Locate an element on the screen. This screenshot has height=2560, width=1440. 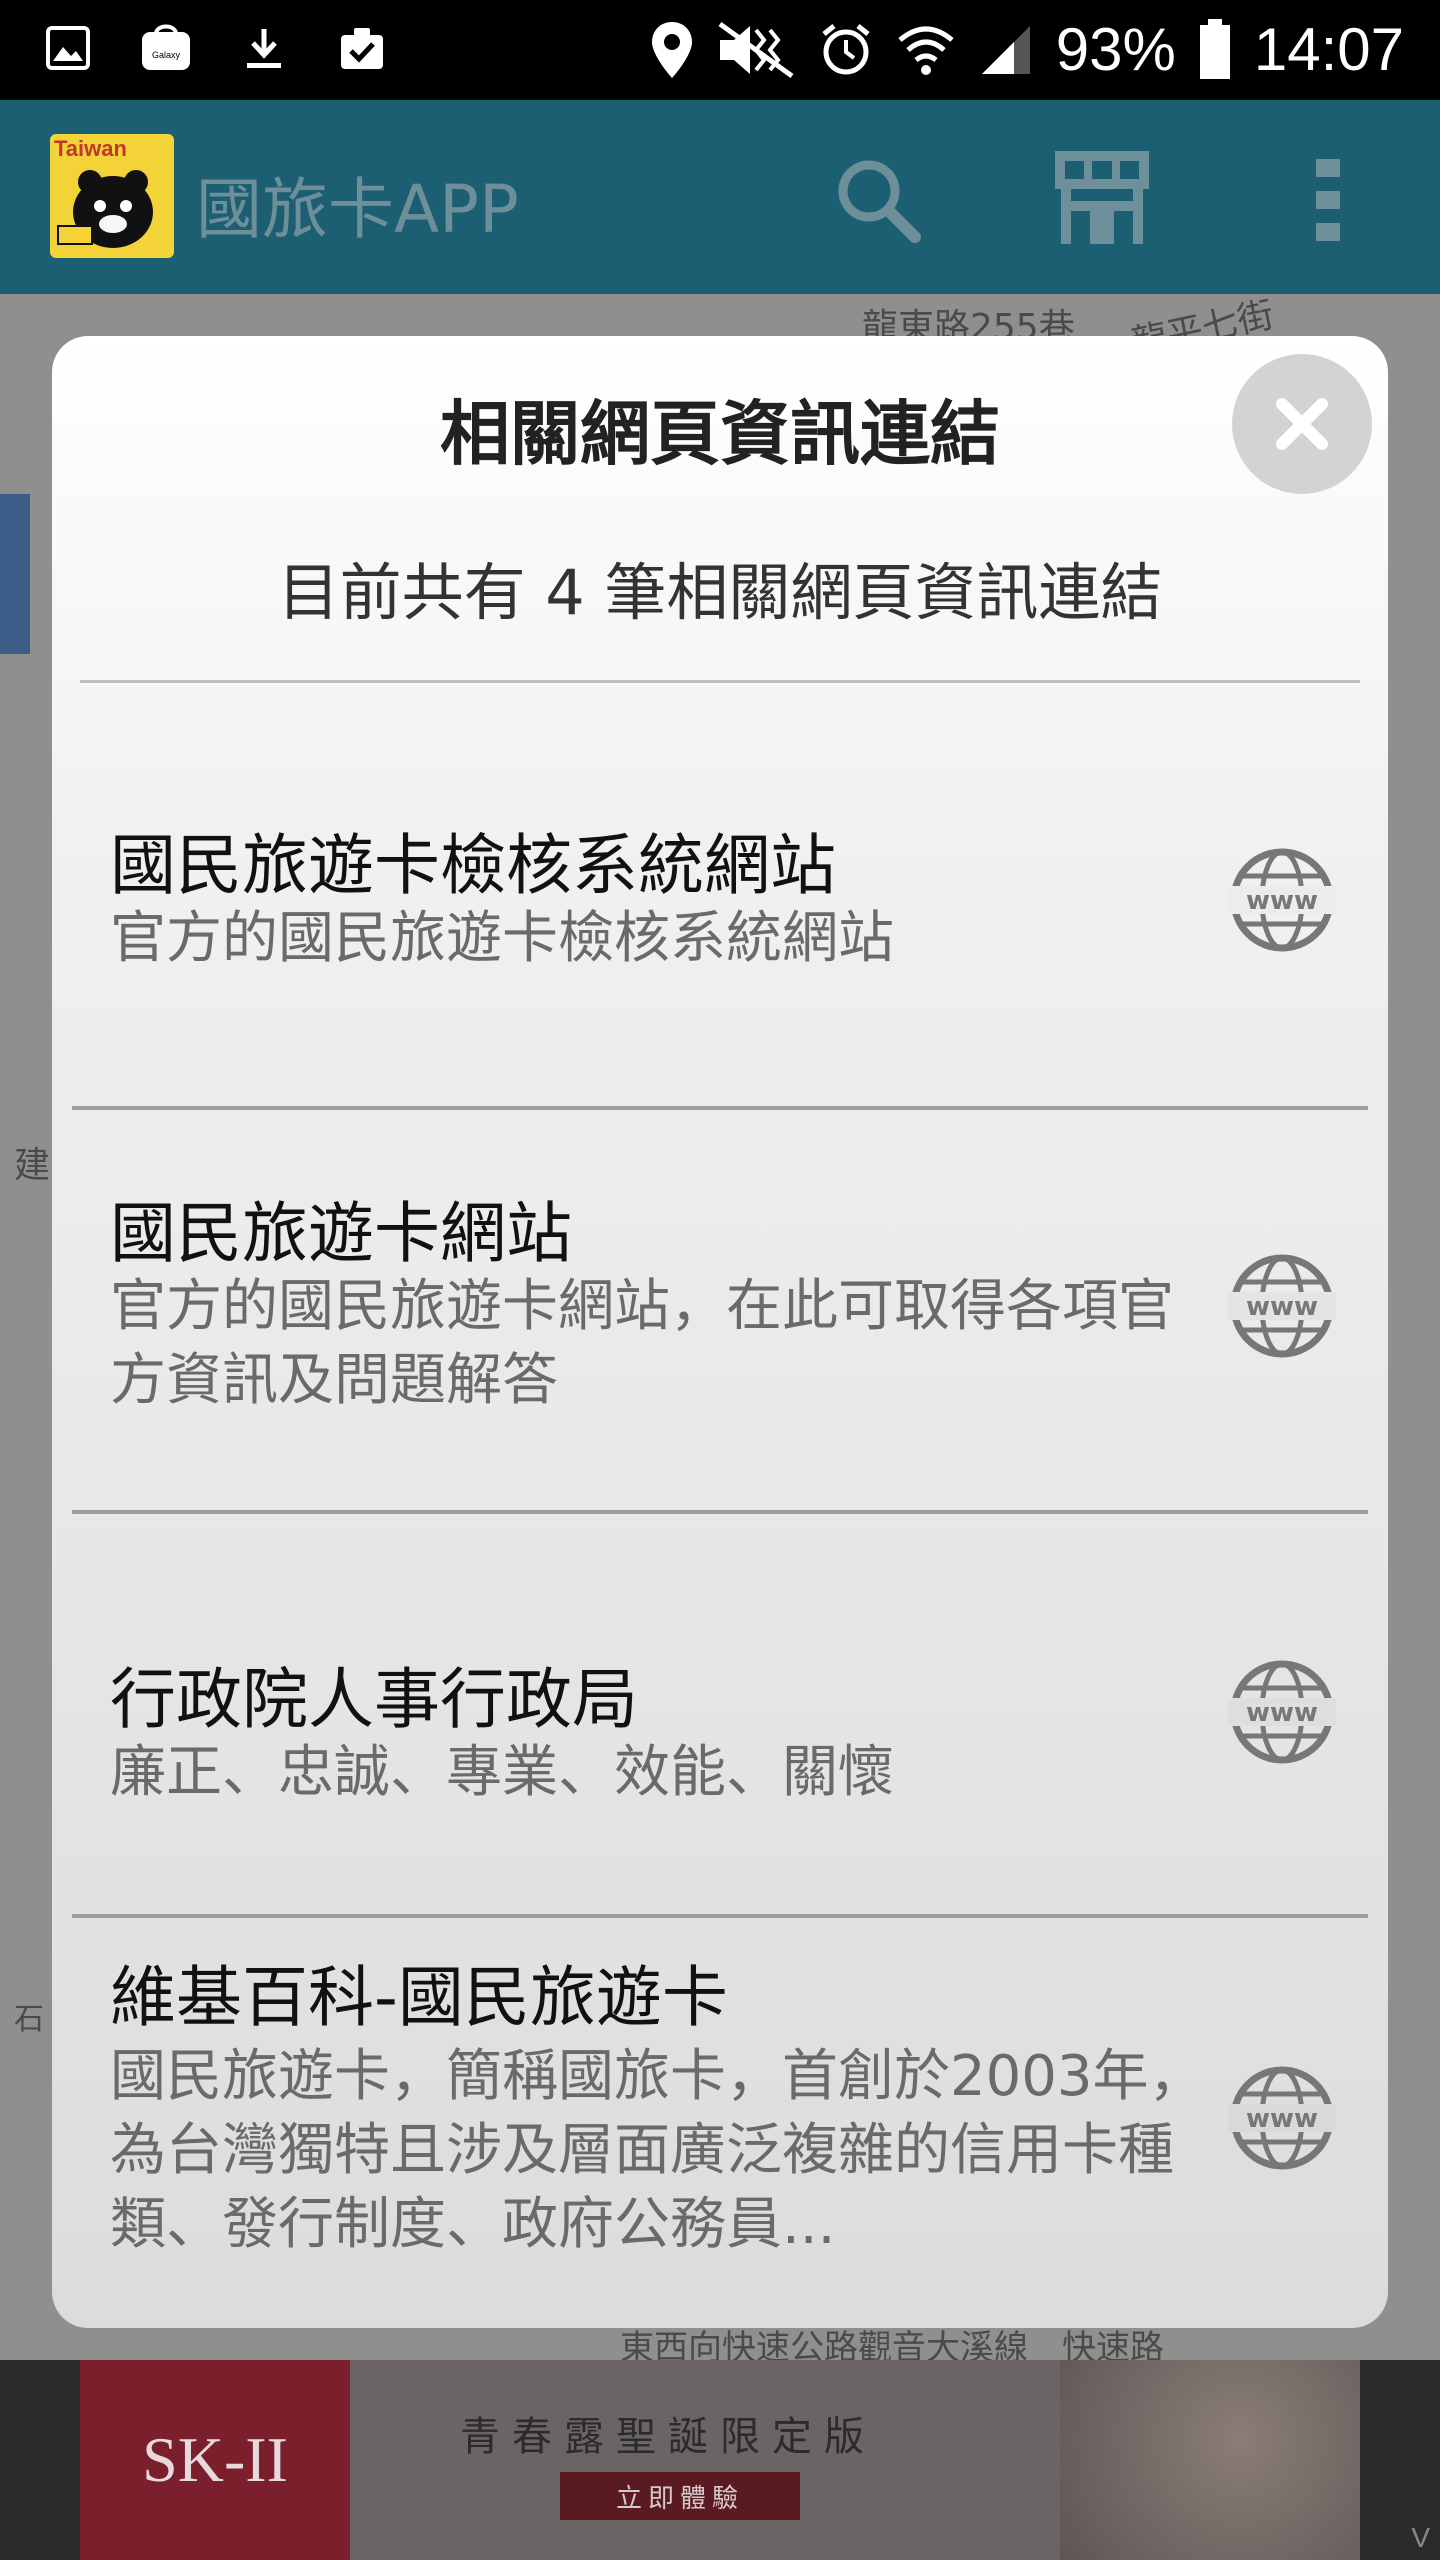
status-bar: Galaxy 93% 14:07 is located at coordinates (720, 50).